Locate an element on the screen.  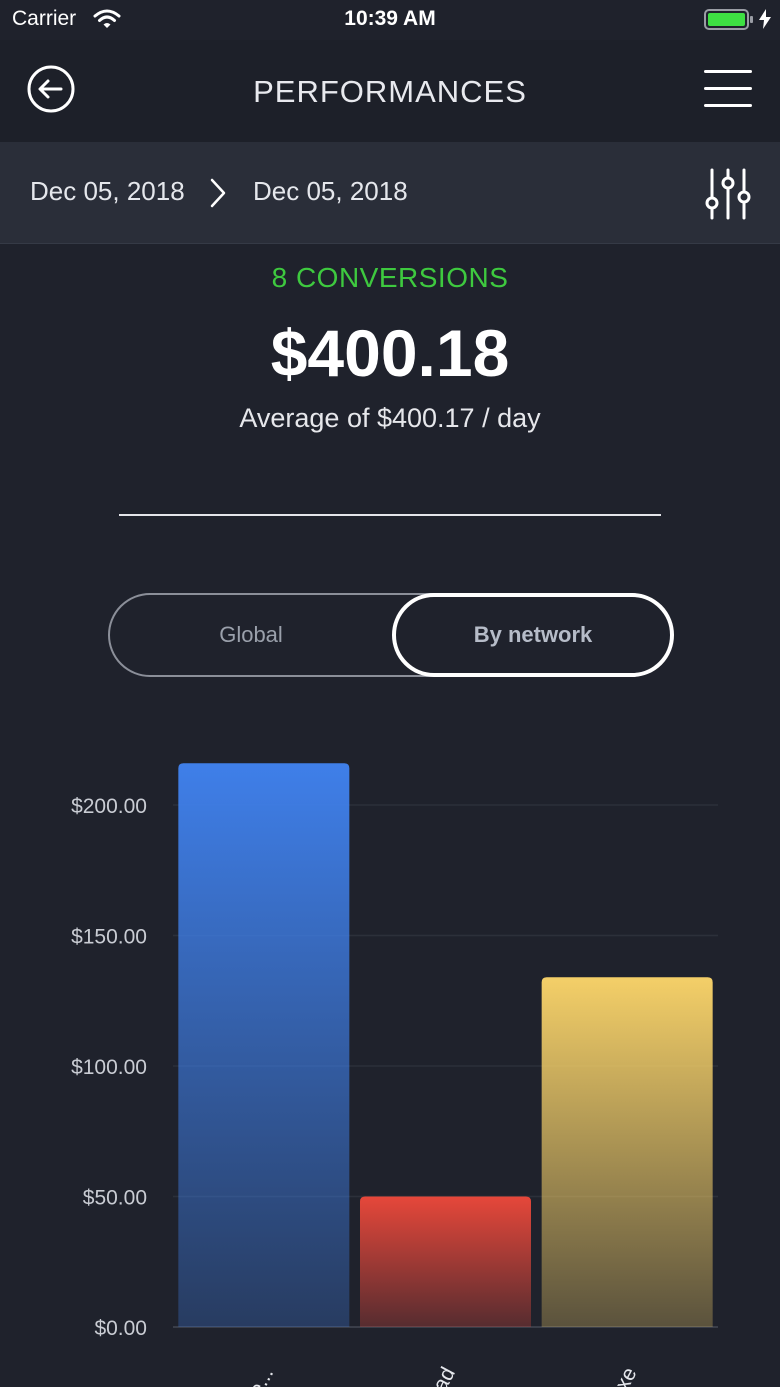
divider is located at coordinates (390, 515).